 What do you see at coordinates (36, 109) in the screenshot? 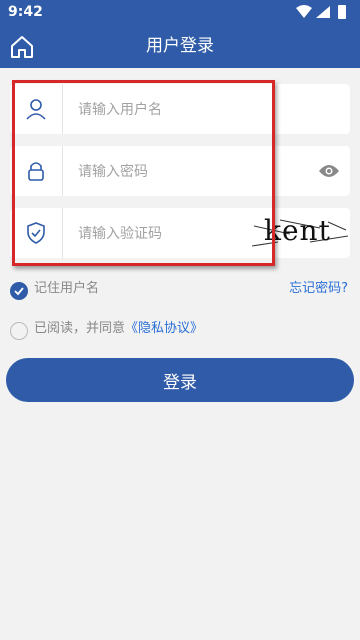
I see `user-icon` at bounding box center [36, 109].